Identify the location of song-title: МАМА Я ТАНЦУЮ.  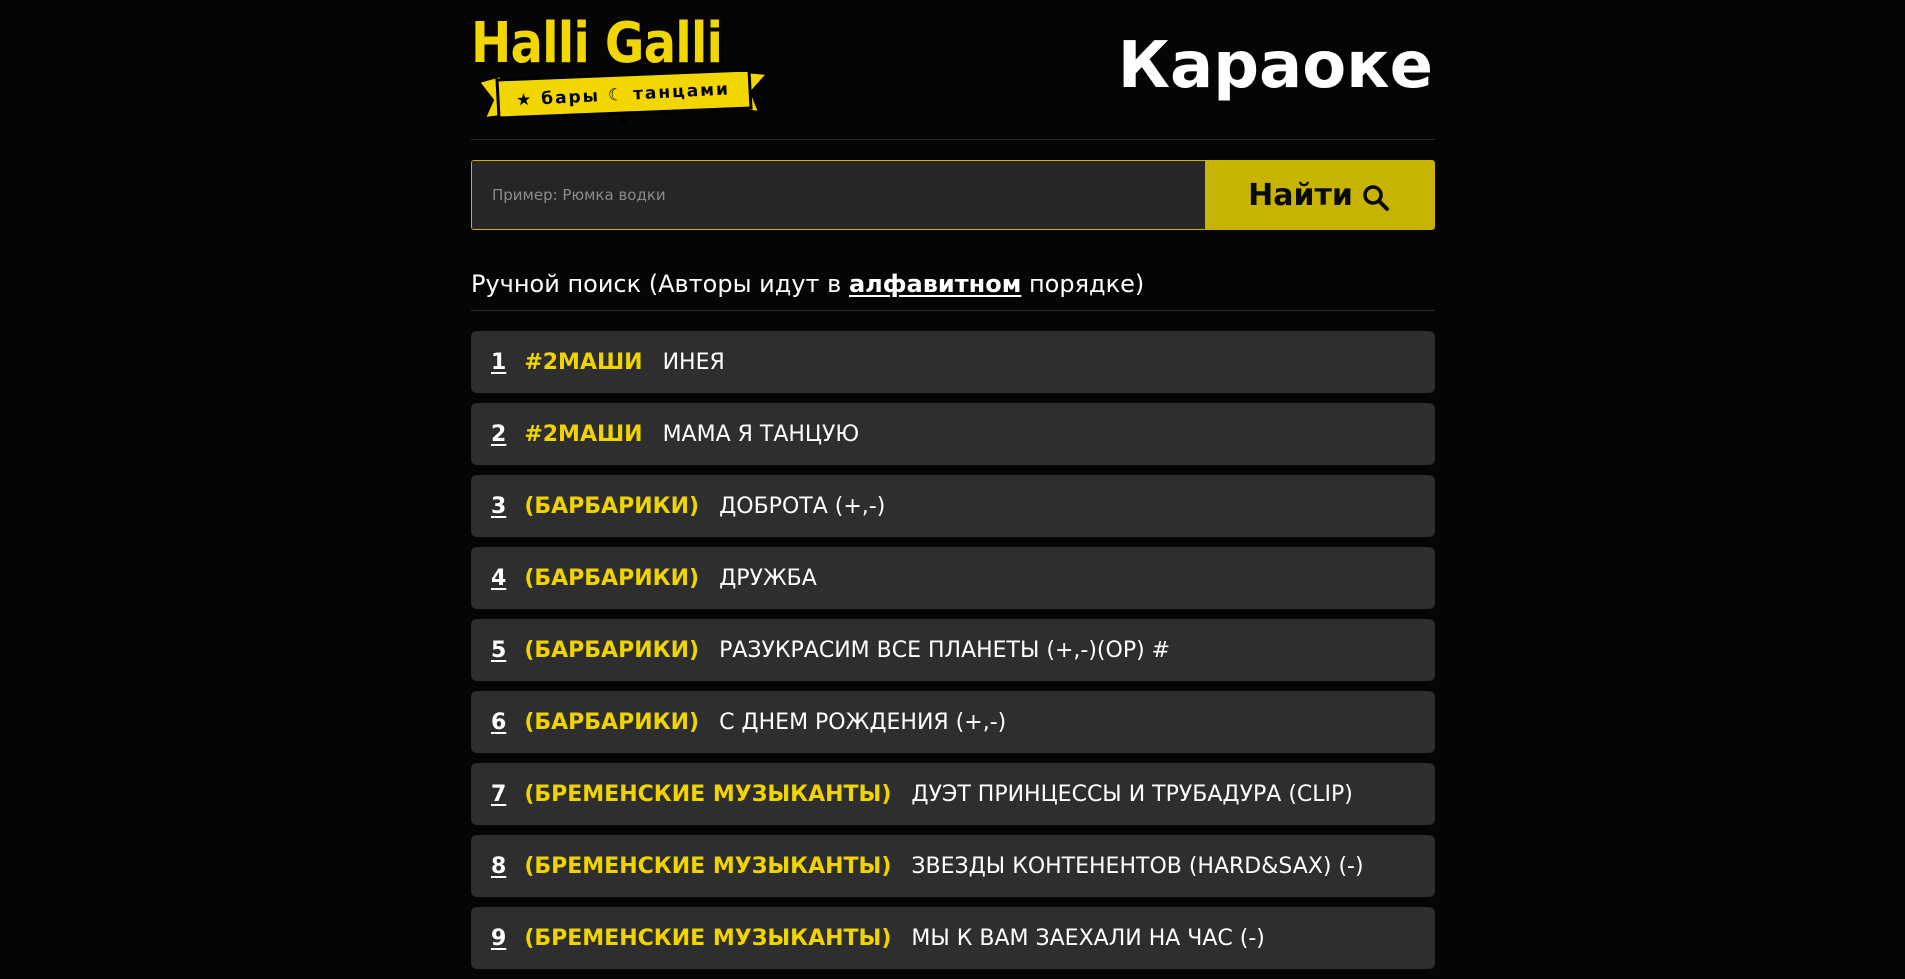
(761, 434).